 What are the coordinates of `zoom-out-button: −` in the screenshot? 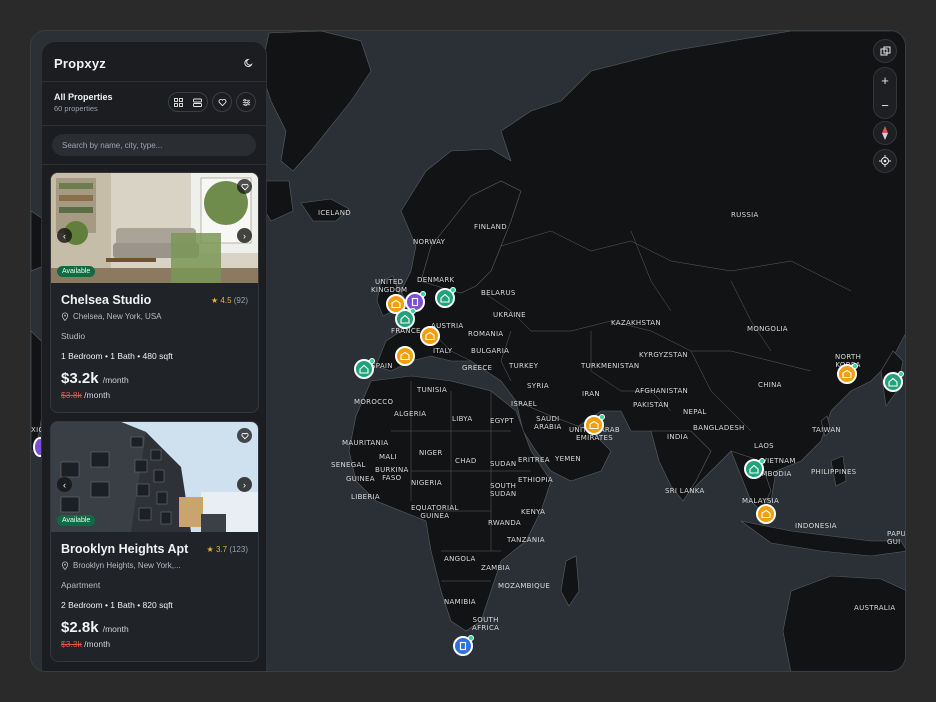 It's located at (885, 105).